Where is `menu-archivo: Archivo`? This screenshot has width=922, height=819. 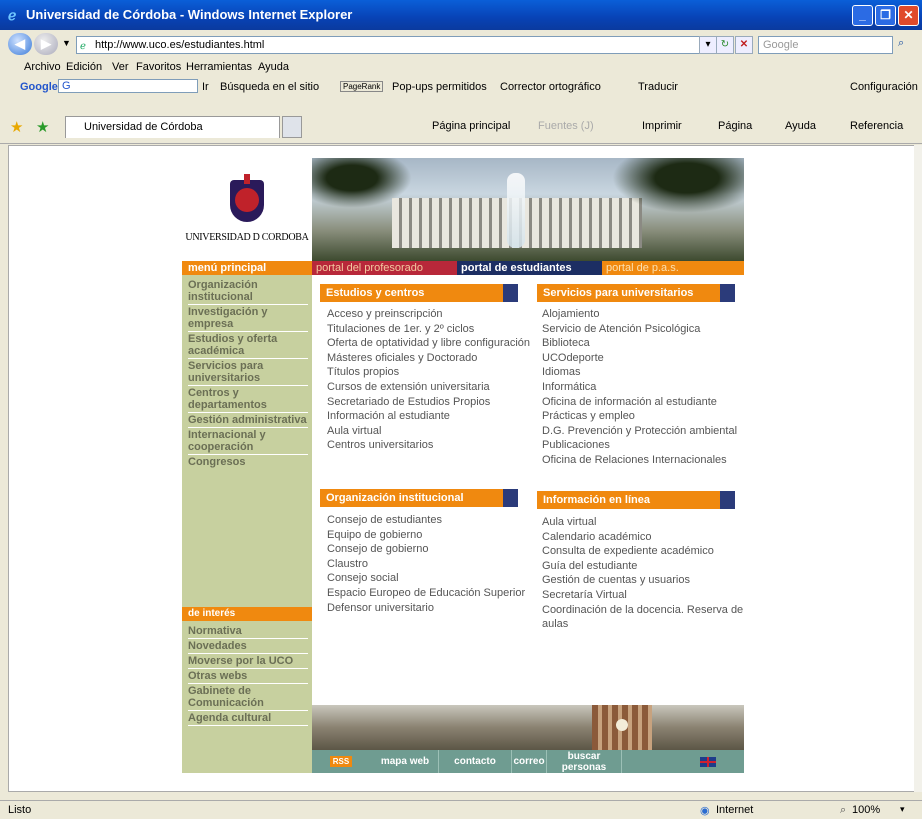 menu-archivo: Archivo is located at coordinates (42, 67).